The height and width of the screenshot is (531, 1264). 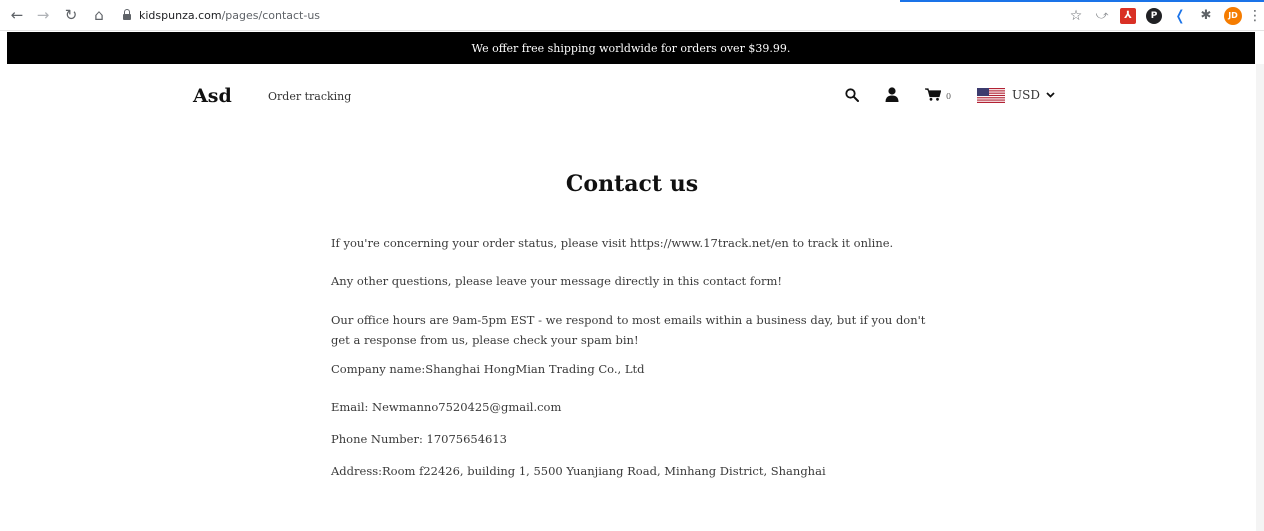 I want to click on phone-number-text: Phone Number: 17075654613, so click(x=419, y=439).